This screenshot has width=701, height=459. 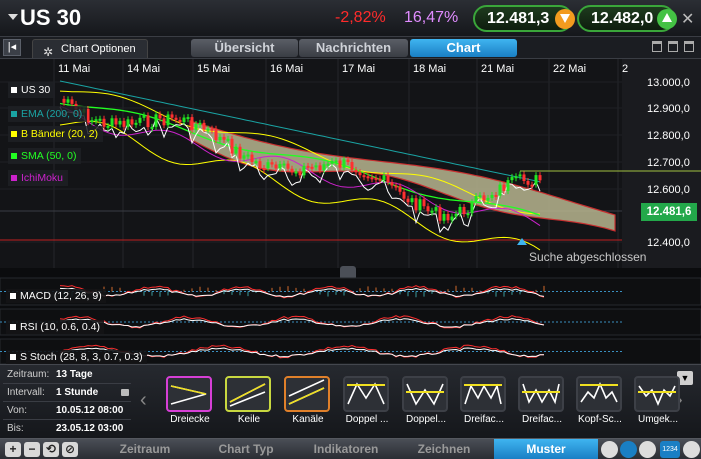 What do you see at coordinates (444, 449) in the screenshot?
I see `footer-tab-draw: Zeichnen` at bounding box center [444, 449].